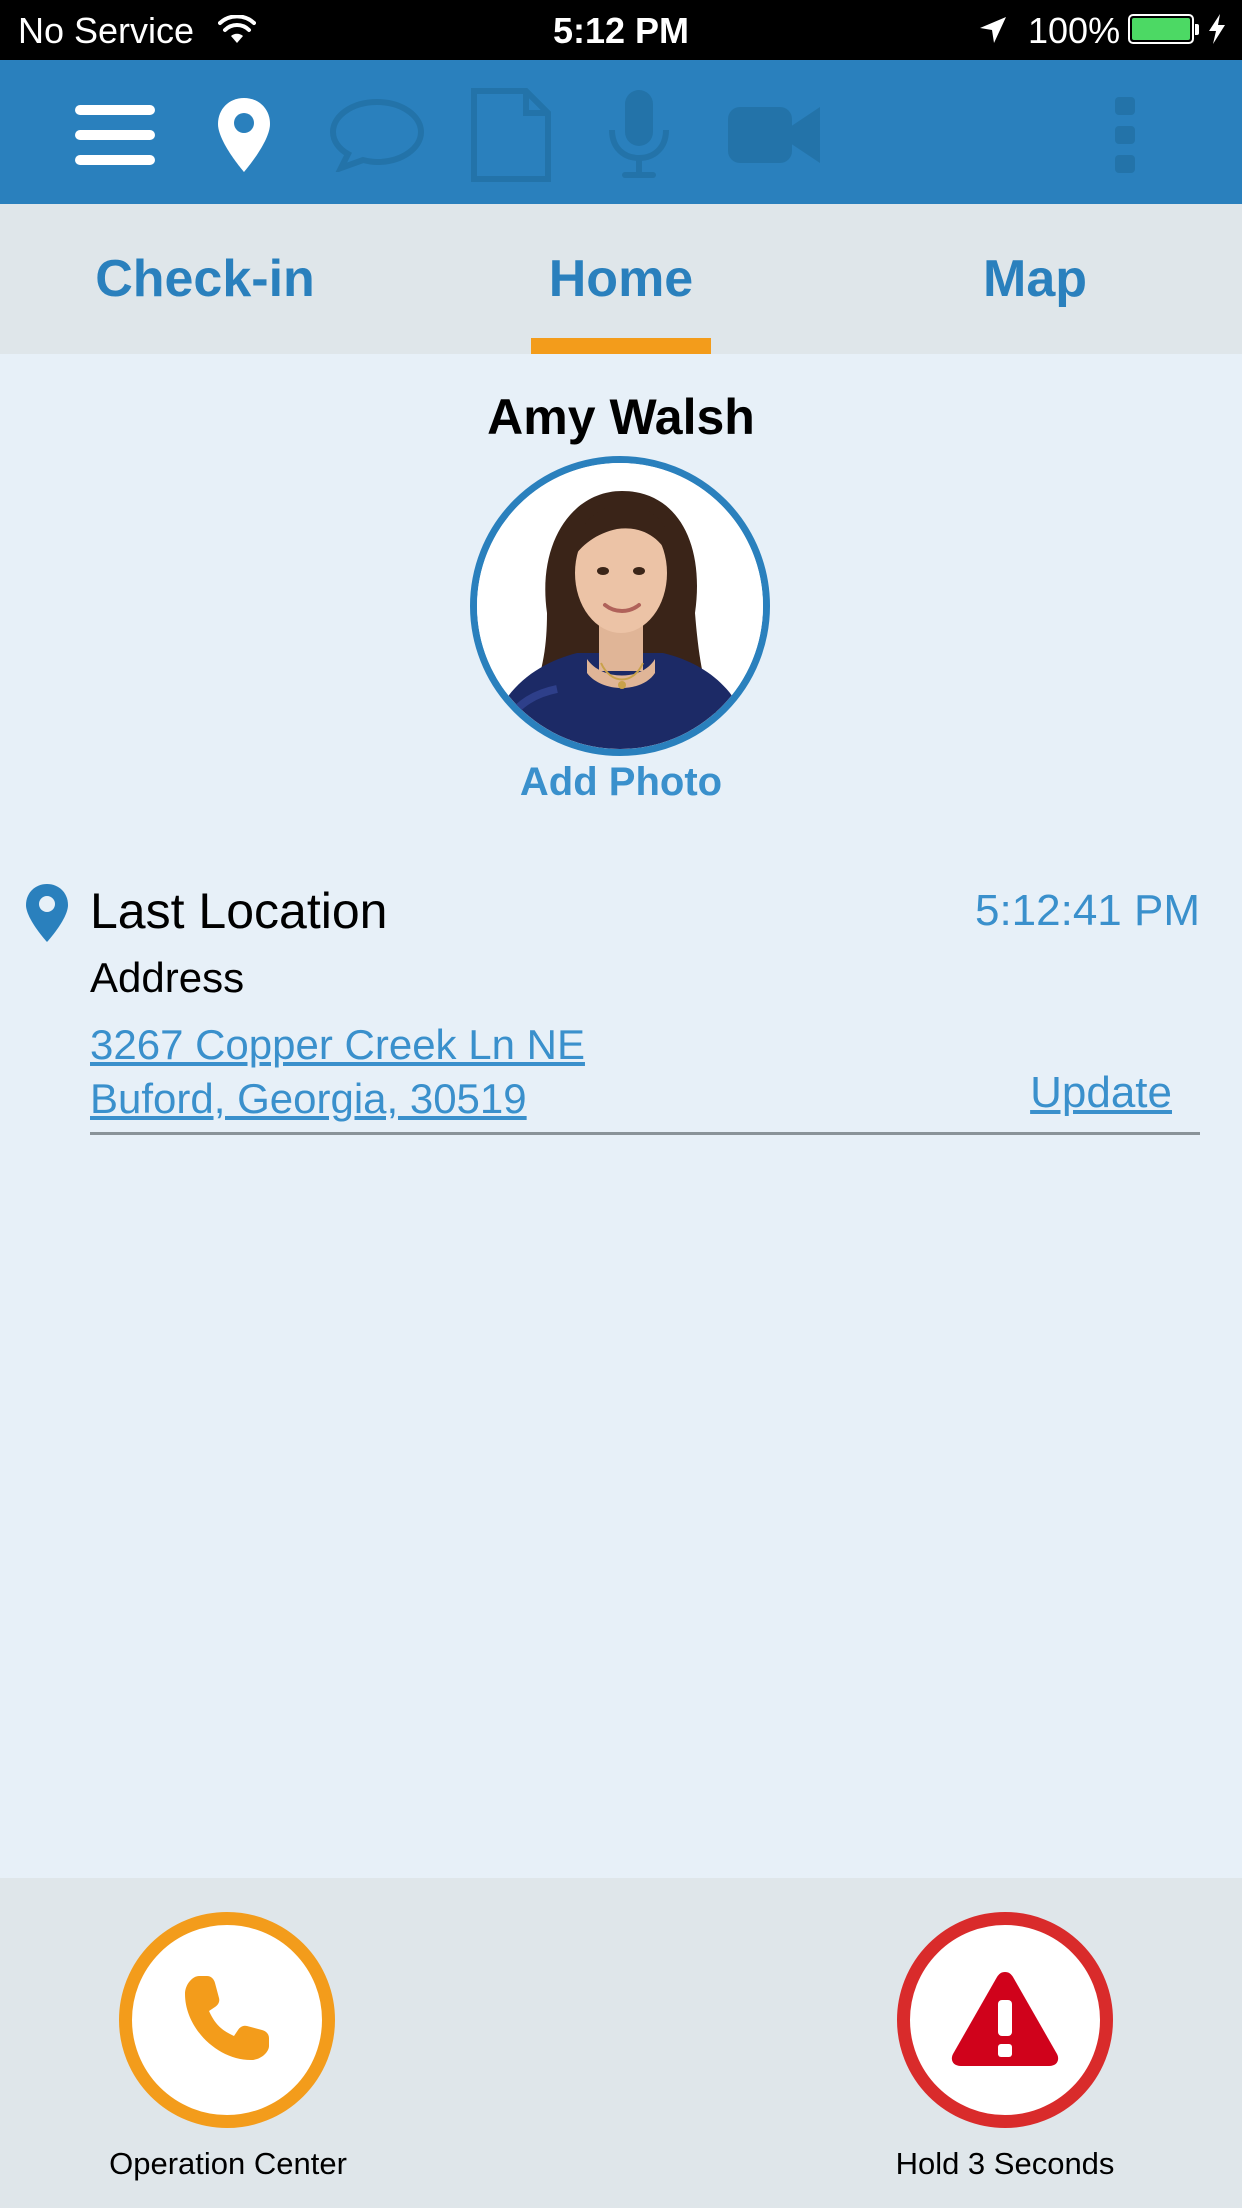  Describe the element at coordinates (115, 135) in the screenshot. I see `menu-icon` at that location.